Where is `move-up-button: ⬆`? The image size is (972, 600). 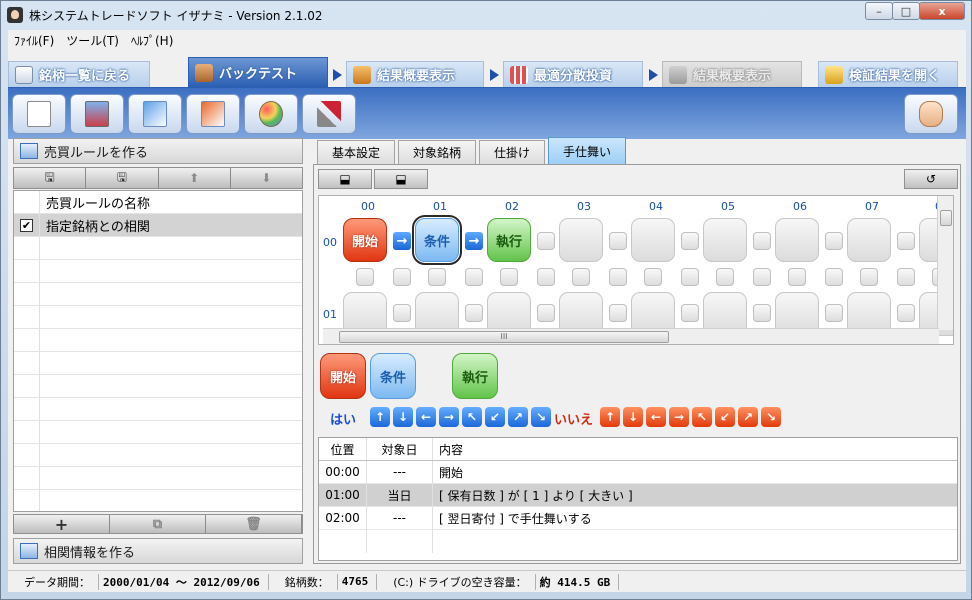
move-up-button: ⬆ is located at coordinates (195, 178).